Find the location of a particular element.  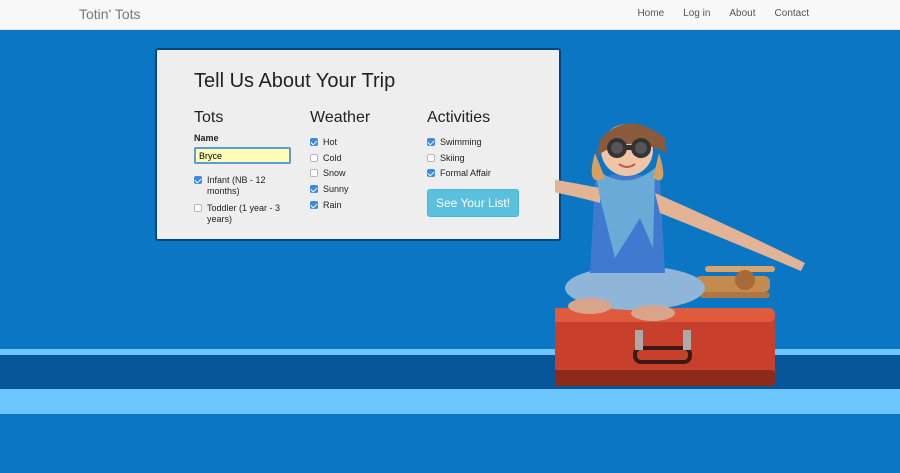

weather-option-cold: Cold is located at coordinates (326, 158).